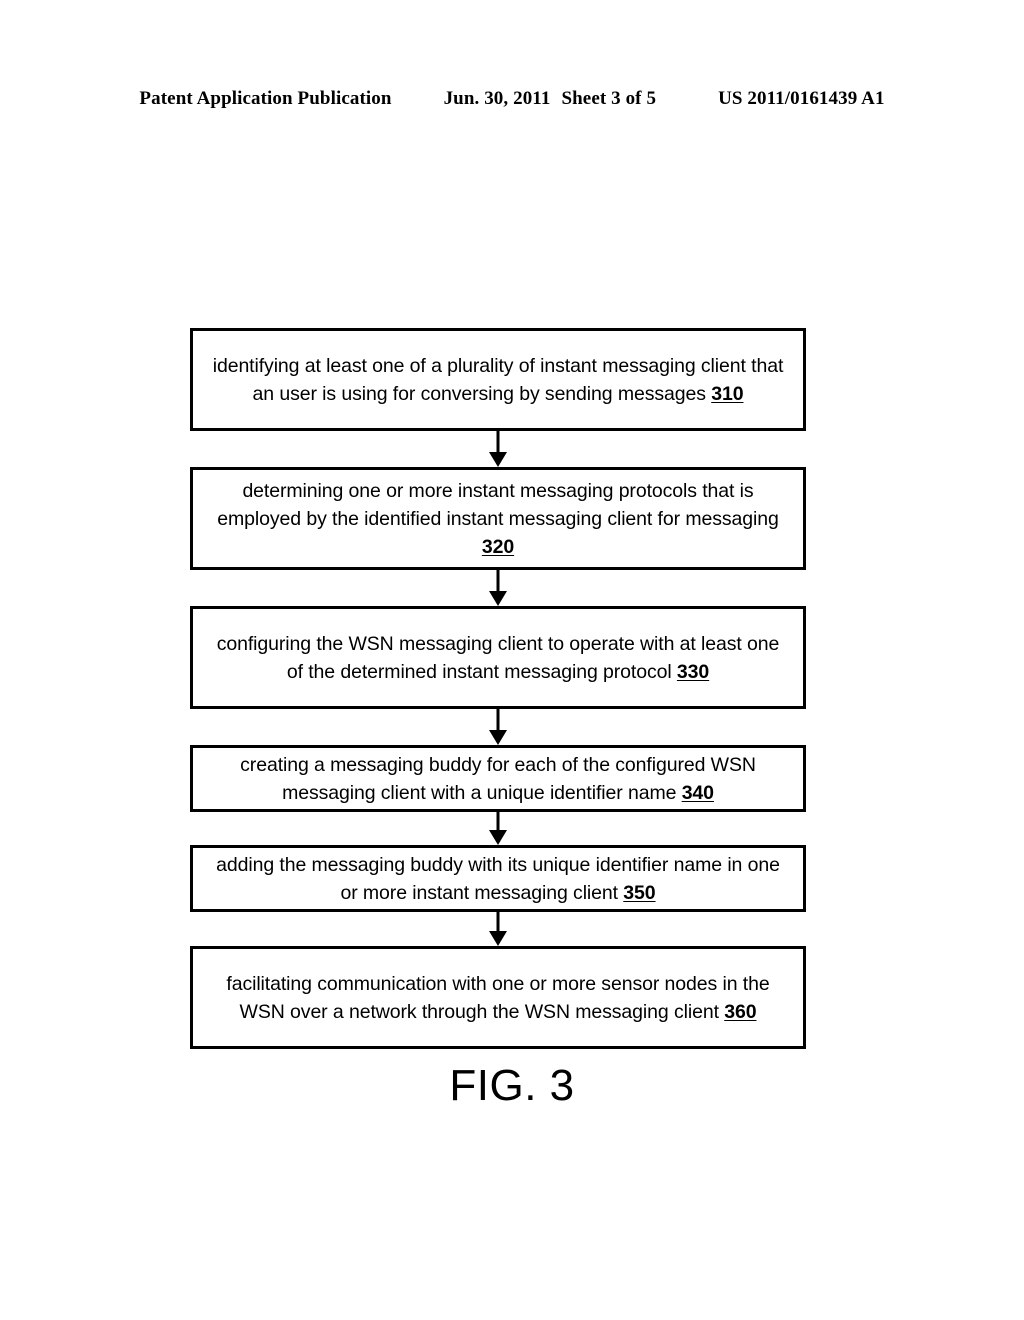 The width and height of the screenshot is (1024, 1320). Describe the element at coordinates (639, 892) in the screenshot. I see `flowchart-step-350-refnum: 350` at that location.